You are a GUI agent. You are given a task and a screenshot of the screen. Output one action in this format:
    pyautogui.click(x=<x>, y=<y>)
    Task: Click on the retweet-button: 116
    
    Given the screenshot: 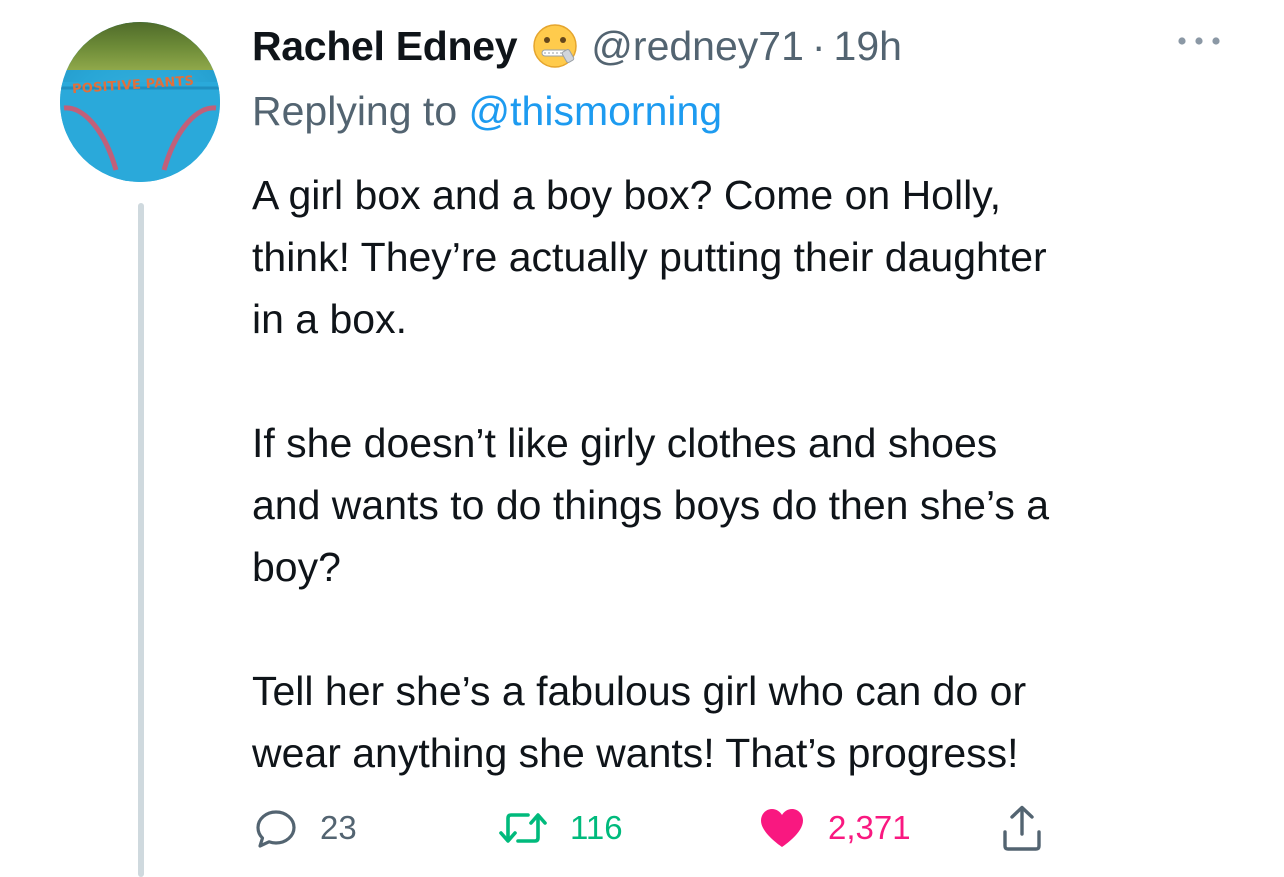 What is the action you would take?
    pyautogui.click(x=560, y=828)
    